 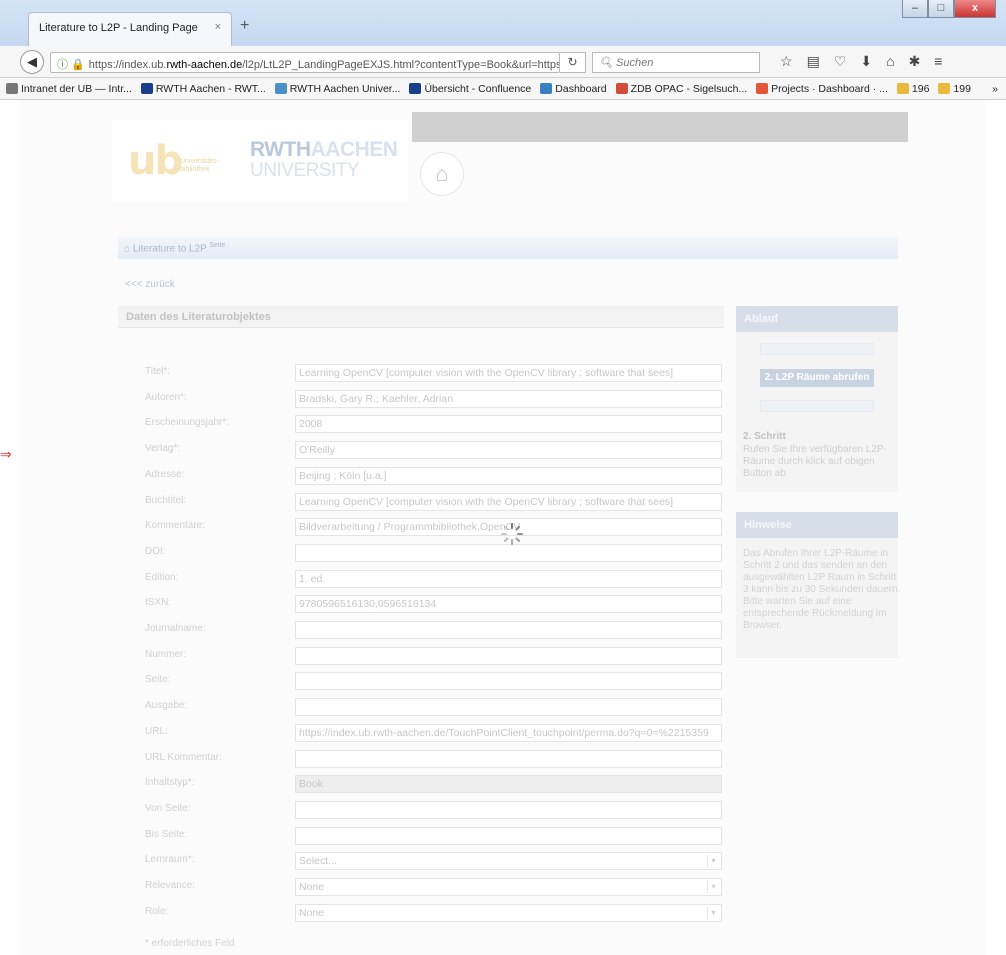 I want to click on step-1-button, so click(x=817, y=349).